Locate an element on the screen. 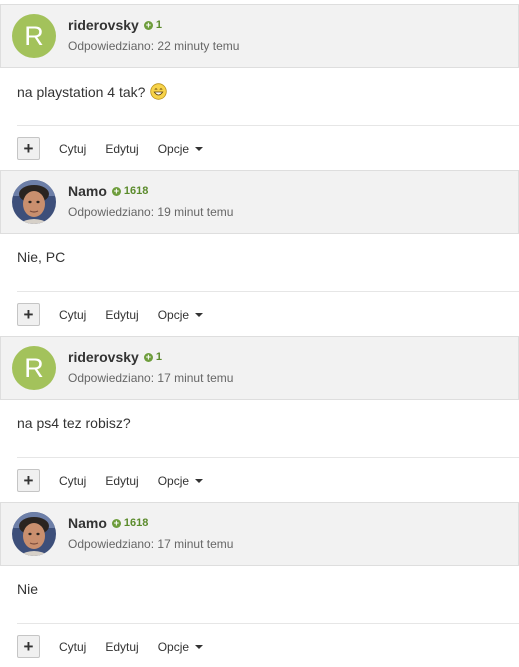 The image size is (519, 667). post-header: Namo + 1618 Odpowiedziano: 17 minut temu is located at coordinates (259, 534).